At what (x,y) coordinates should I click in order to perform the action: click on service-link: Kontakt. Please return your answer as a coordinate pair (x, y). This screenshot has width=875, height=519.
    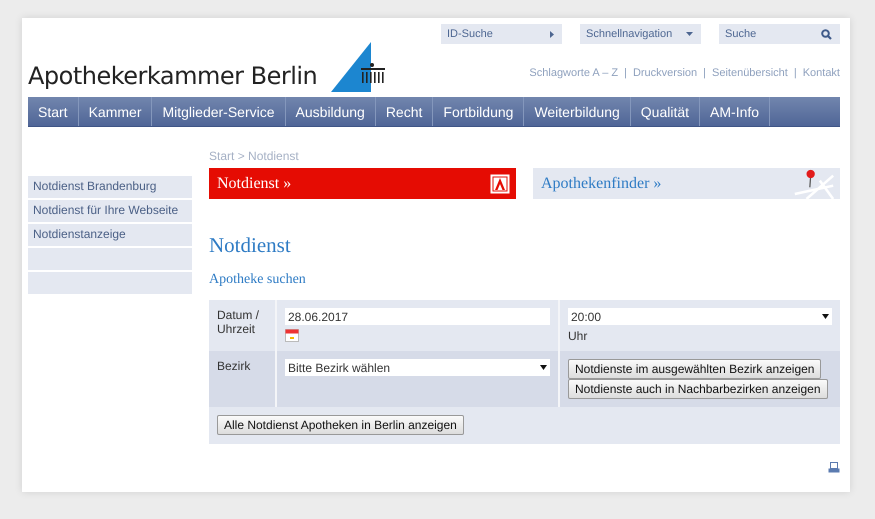
    Looking at the image, I should click on (821, 73).